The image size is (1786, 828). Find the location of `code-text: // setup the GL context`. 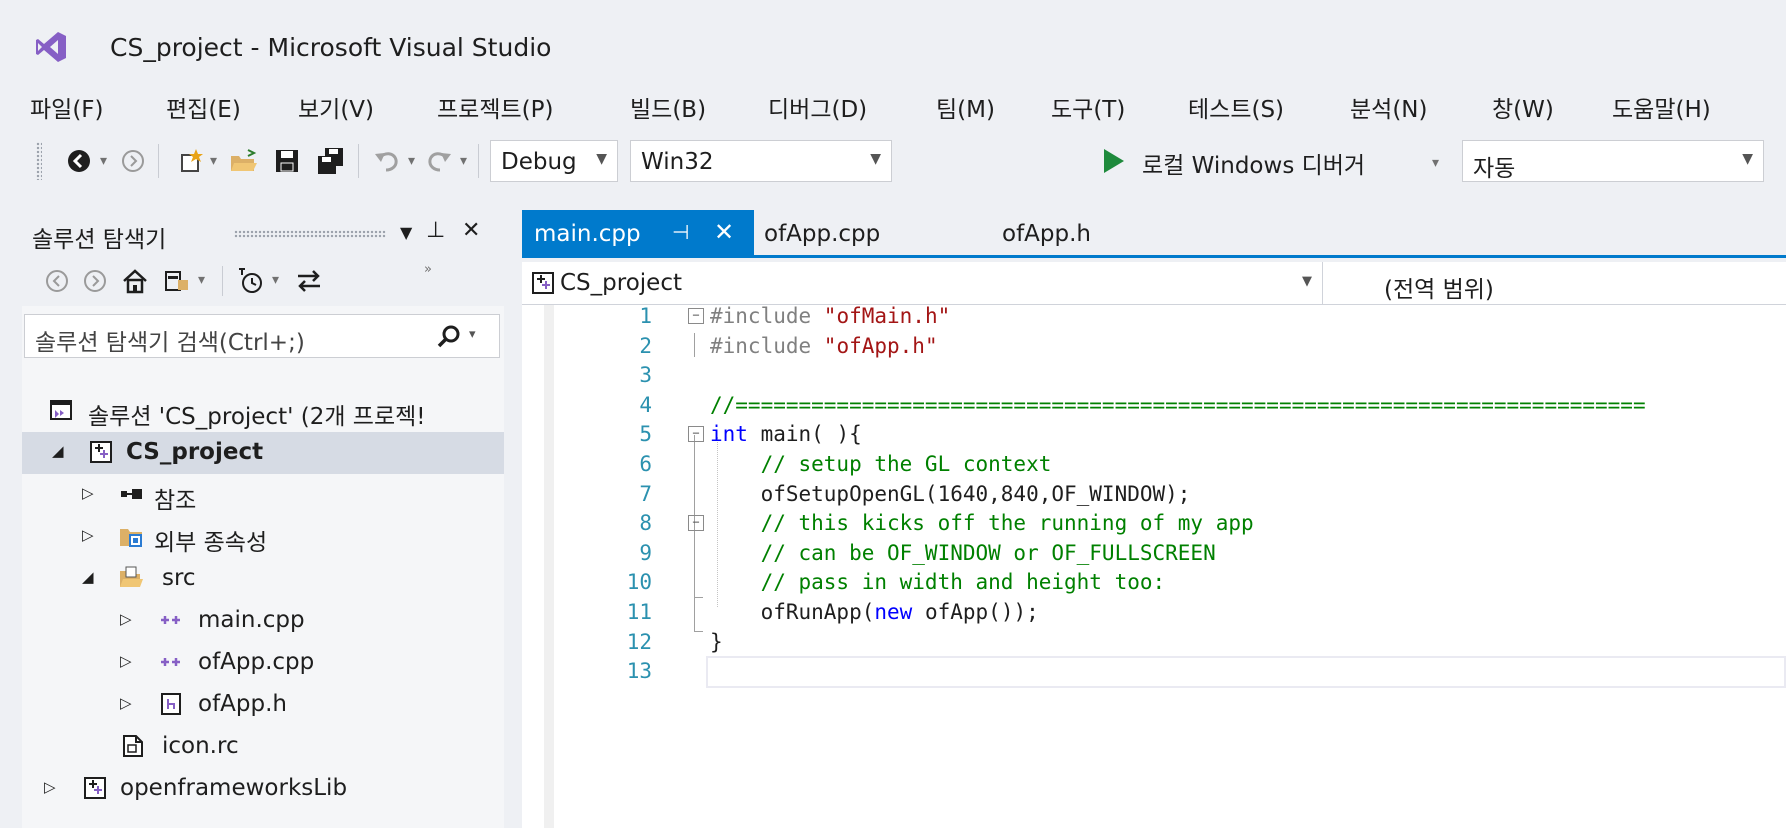

code-text: // setup the GL context is located at coordinates (881, 464).